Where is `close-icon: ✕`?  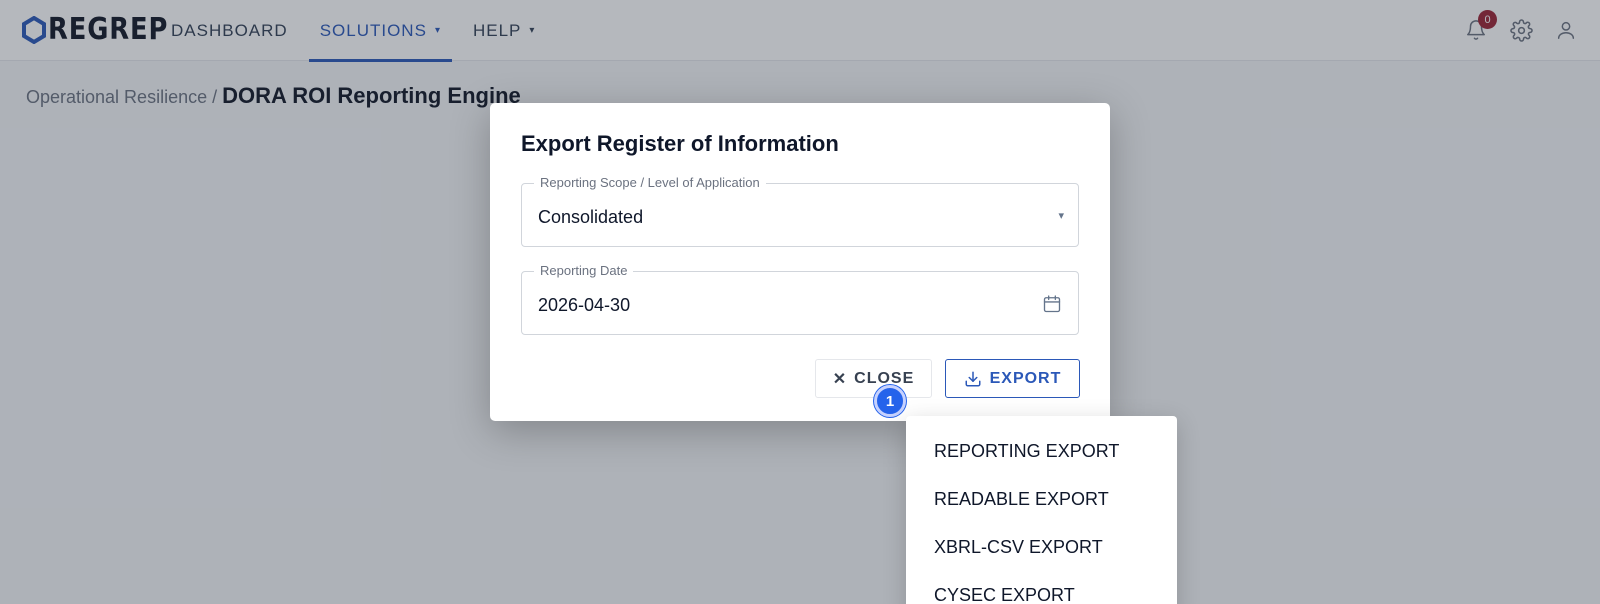
close-icon: ✕ is located at coordinates (840, 379).